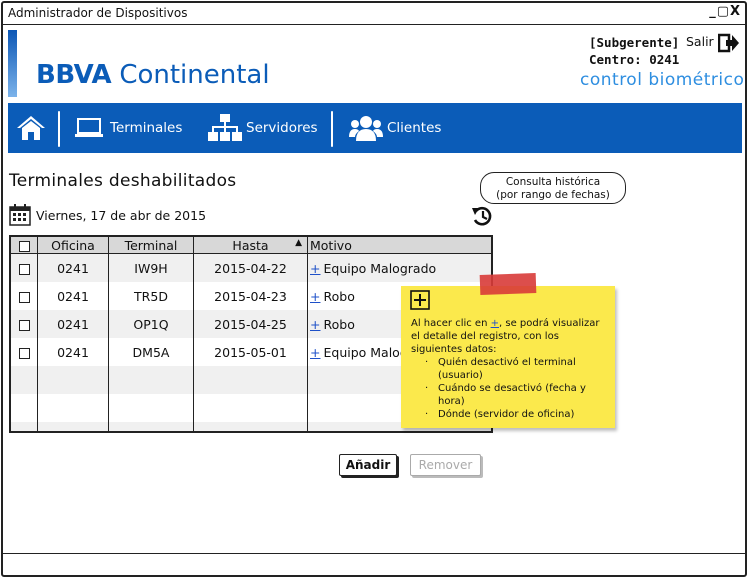  Describe the element at coordinates (451, 323) in the screenshot. I see `note-intro-pre: Al hacer clic en` at that location.